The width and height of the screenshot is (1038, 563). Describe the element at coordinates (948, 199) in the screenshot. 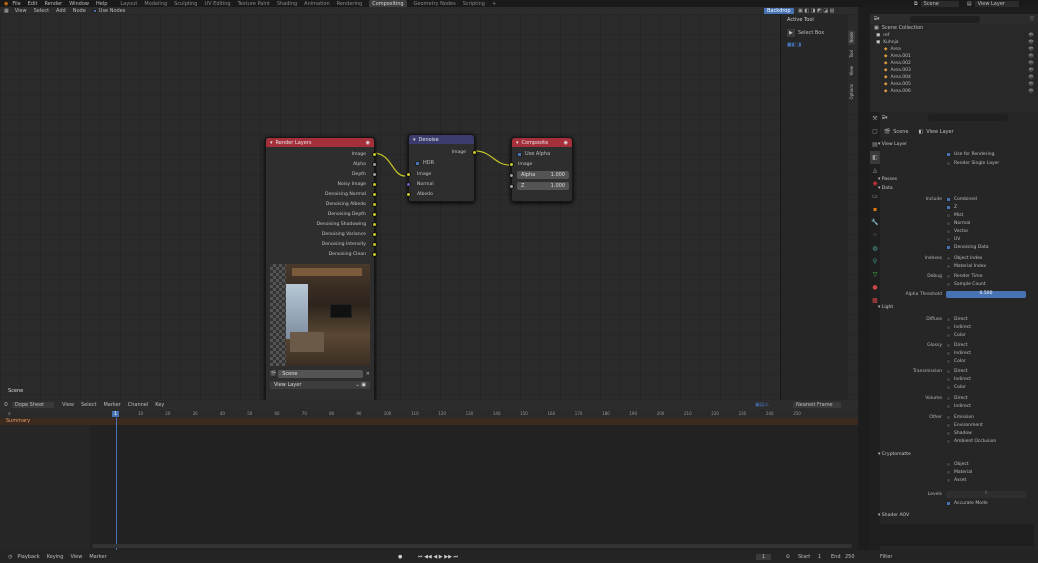

I see `include-combined-checkbox` at that location.